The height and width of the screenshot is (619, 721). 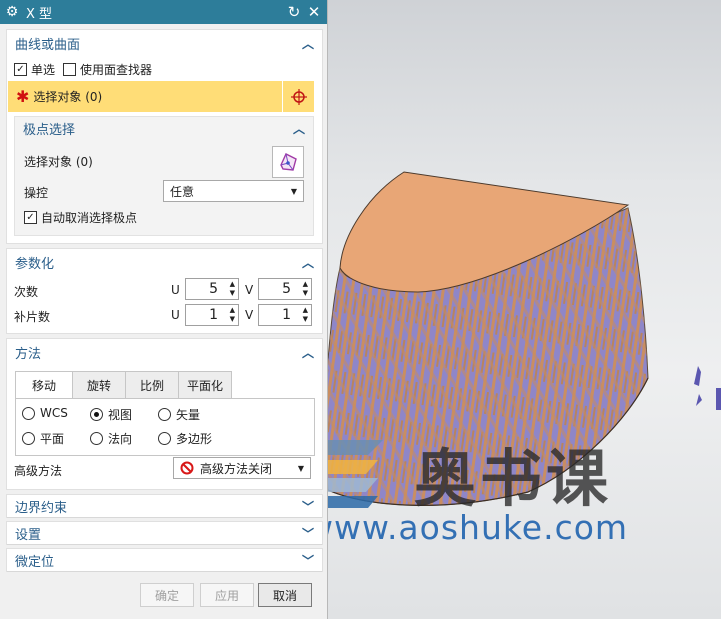 What do you see at coordinates (236, 468) in the screenshot?
I see `advanced-method-value: 高级方法关闭` at bounding box center [236, 468].